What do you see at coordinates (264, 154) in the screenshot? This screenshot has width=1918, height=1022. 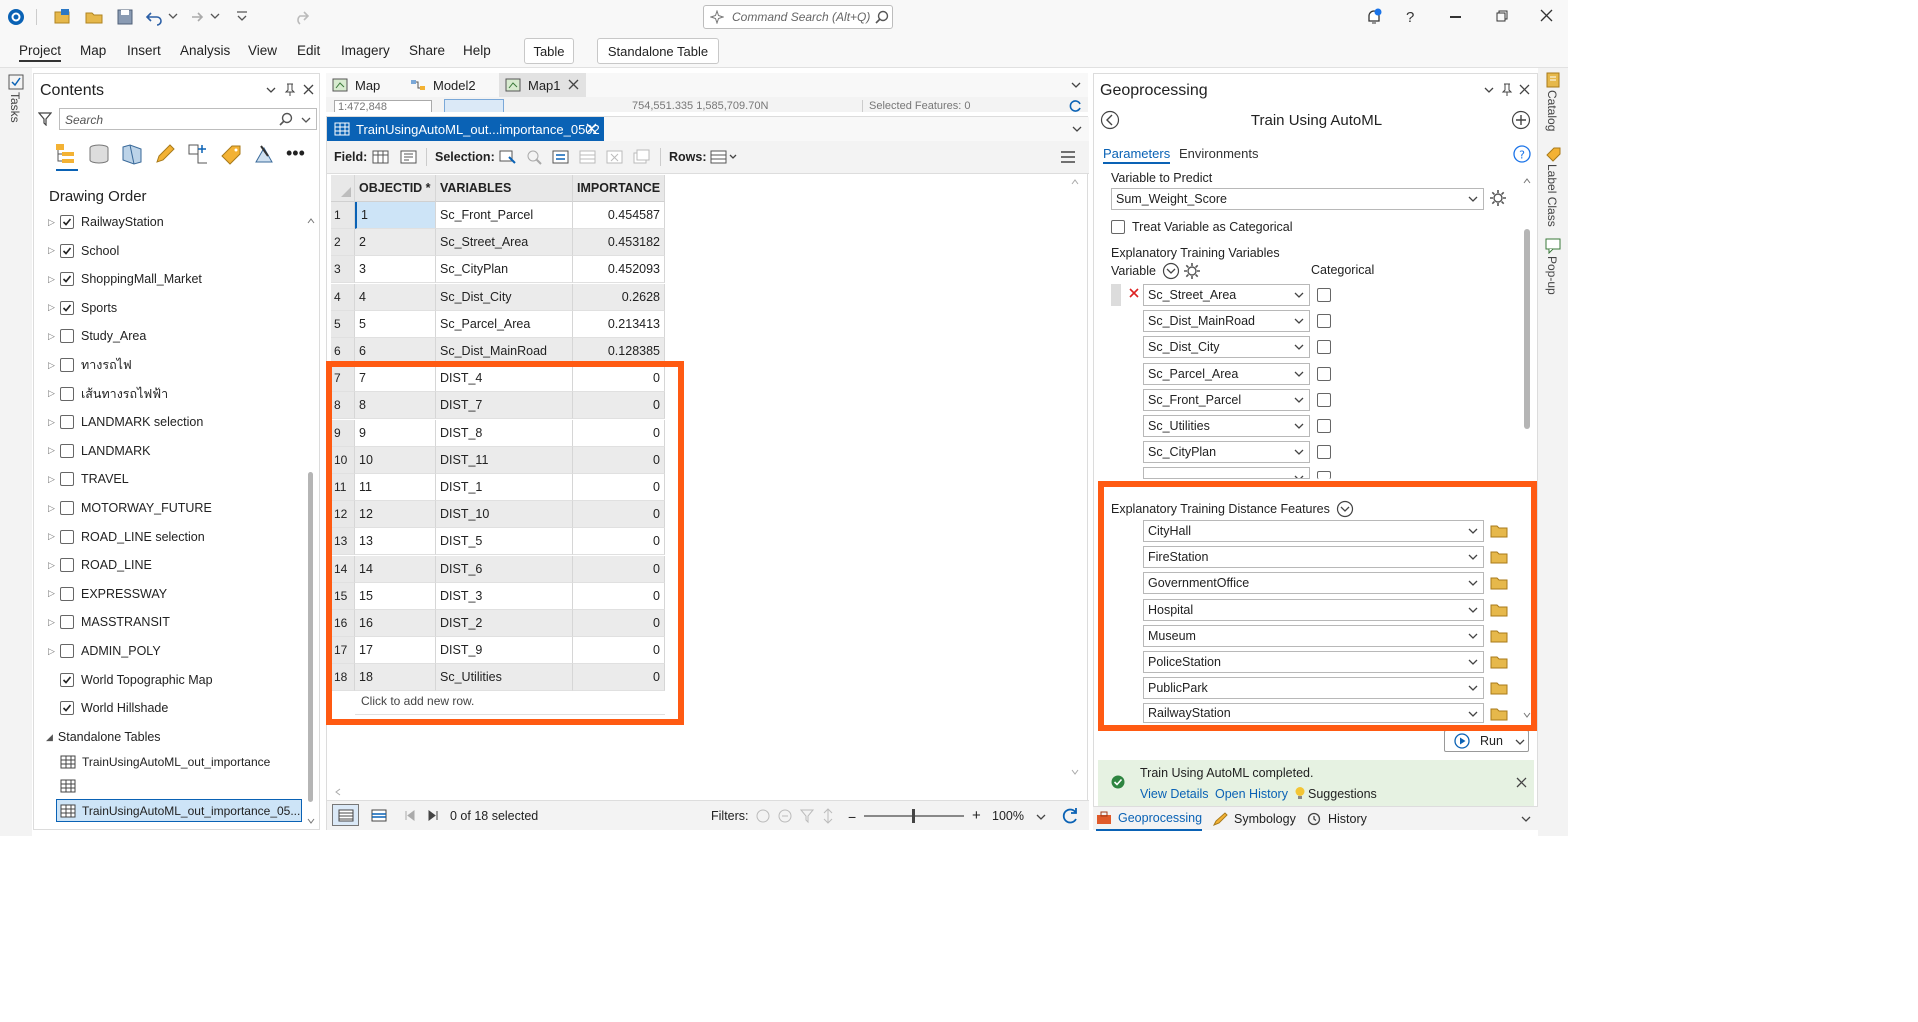 I see `list-by-perspective-imagery-icon` at bounding box center [264, 154].